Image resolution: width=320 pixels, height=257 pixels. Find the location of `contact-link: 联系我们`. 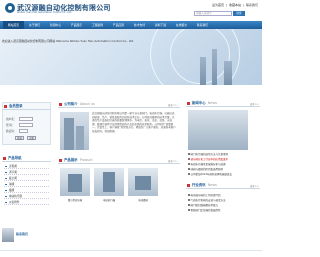

contact-link: 联系我们 is located at coordinates (252, 5).